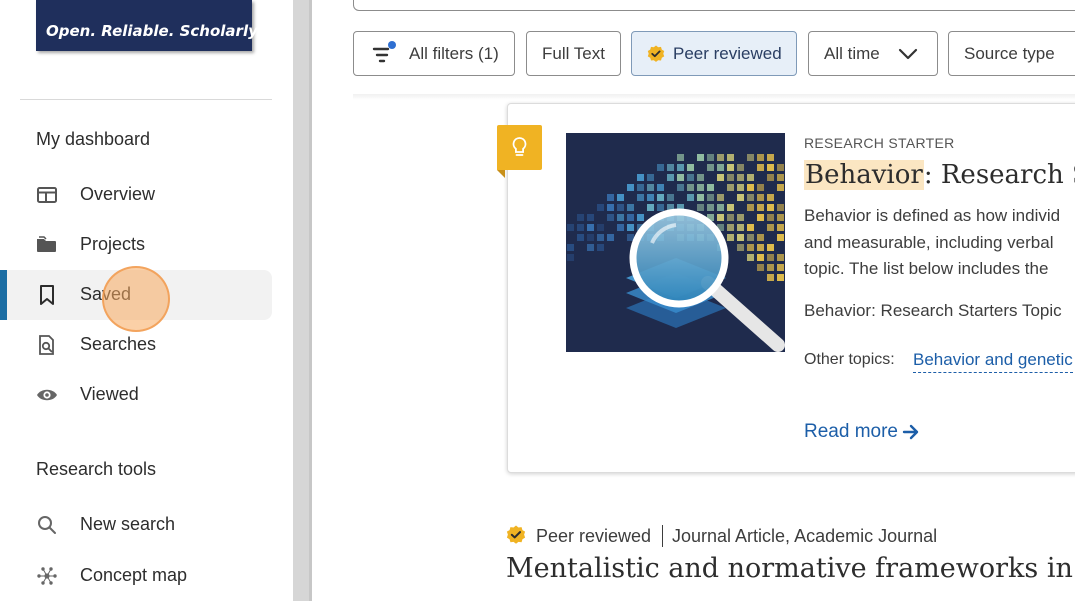 The height and width of the screenshot is (601, 1075). What do you see at coordinates (136, 525) in the screenshot?
I see `sidebar-item-new-search: New search` at bounding box center [136, 525].